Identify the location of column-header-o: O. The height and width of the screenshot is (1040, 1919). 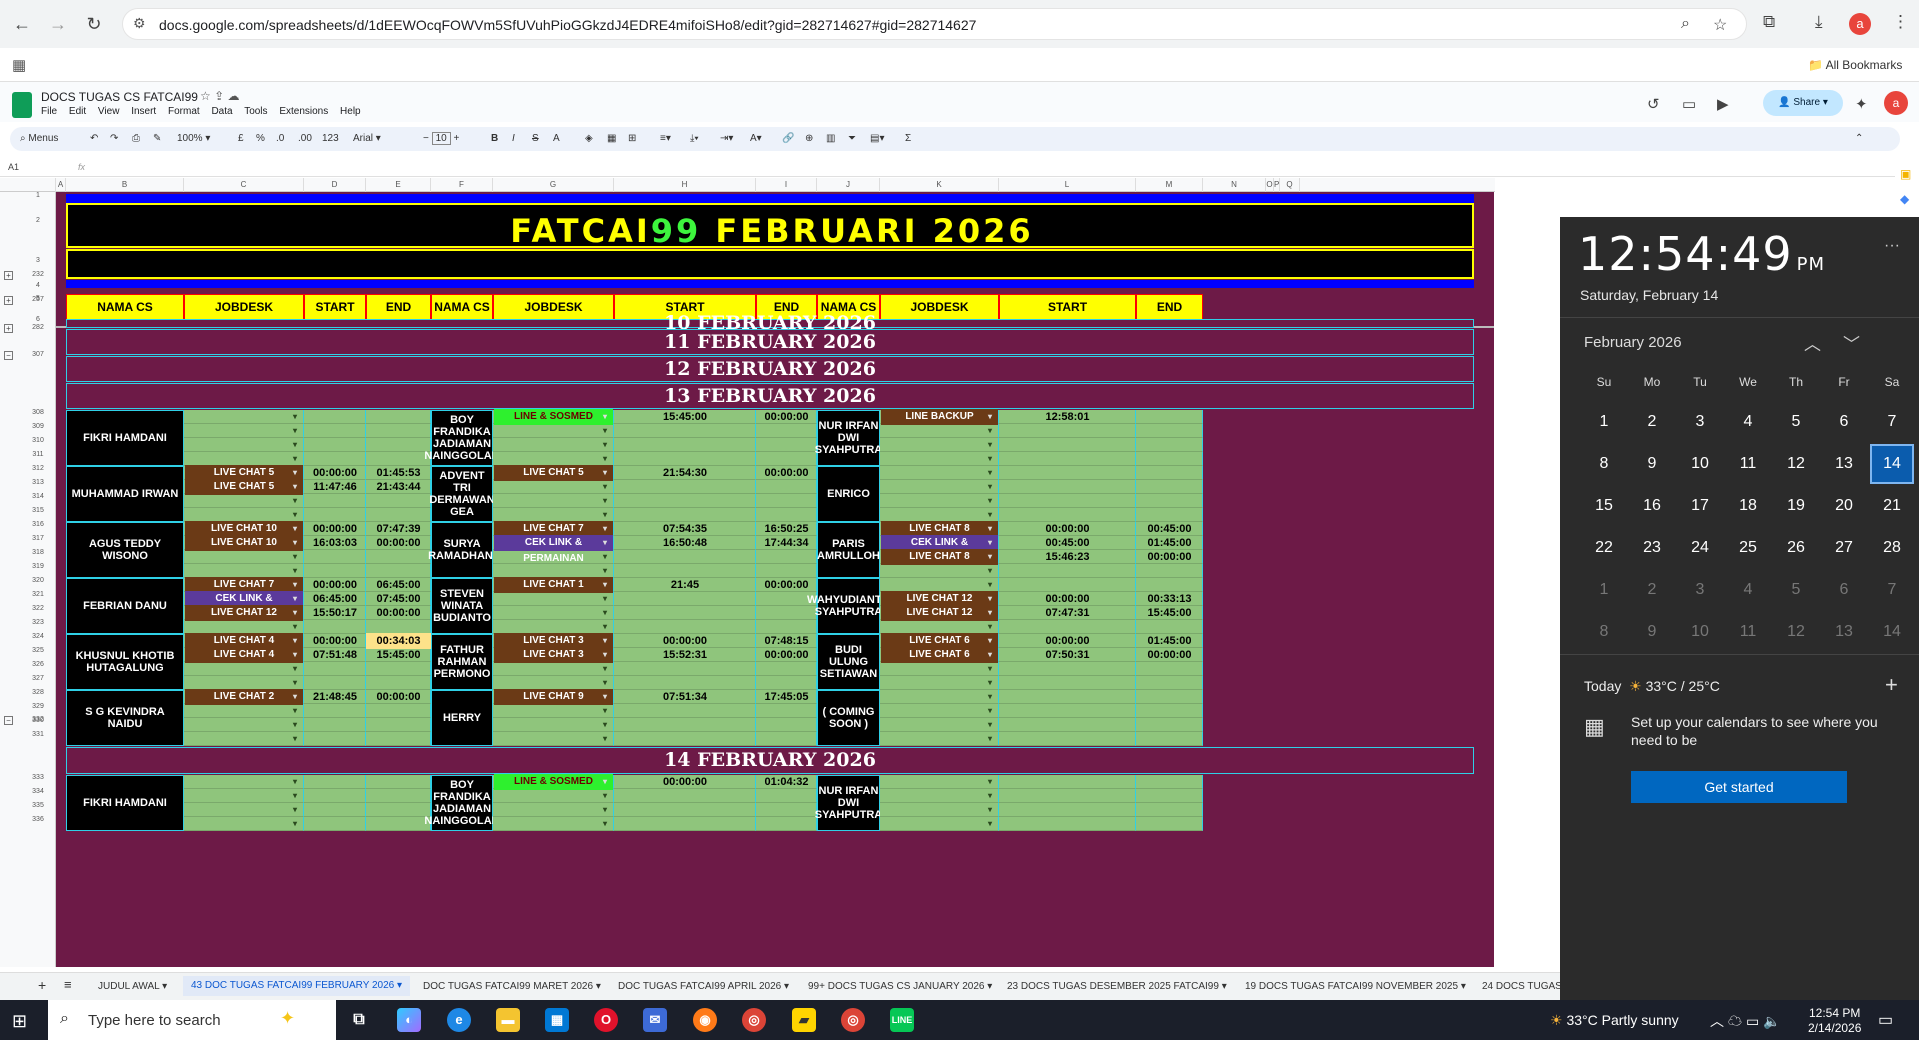
(1270, 185).